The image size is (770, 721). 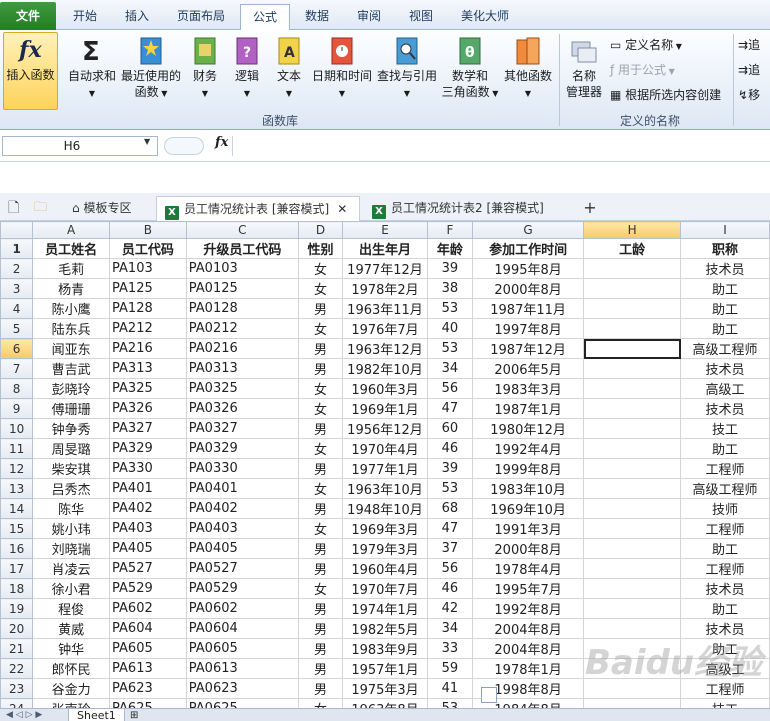 I want to click on table-cell: PA0330, so click(x=242, y=468).